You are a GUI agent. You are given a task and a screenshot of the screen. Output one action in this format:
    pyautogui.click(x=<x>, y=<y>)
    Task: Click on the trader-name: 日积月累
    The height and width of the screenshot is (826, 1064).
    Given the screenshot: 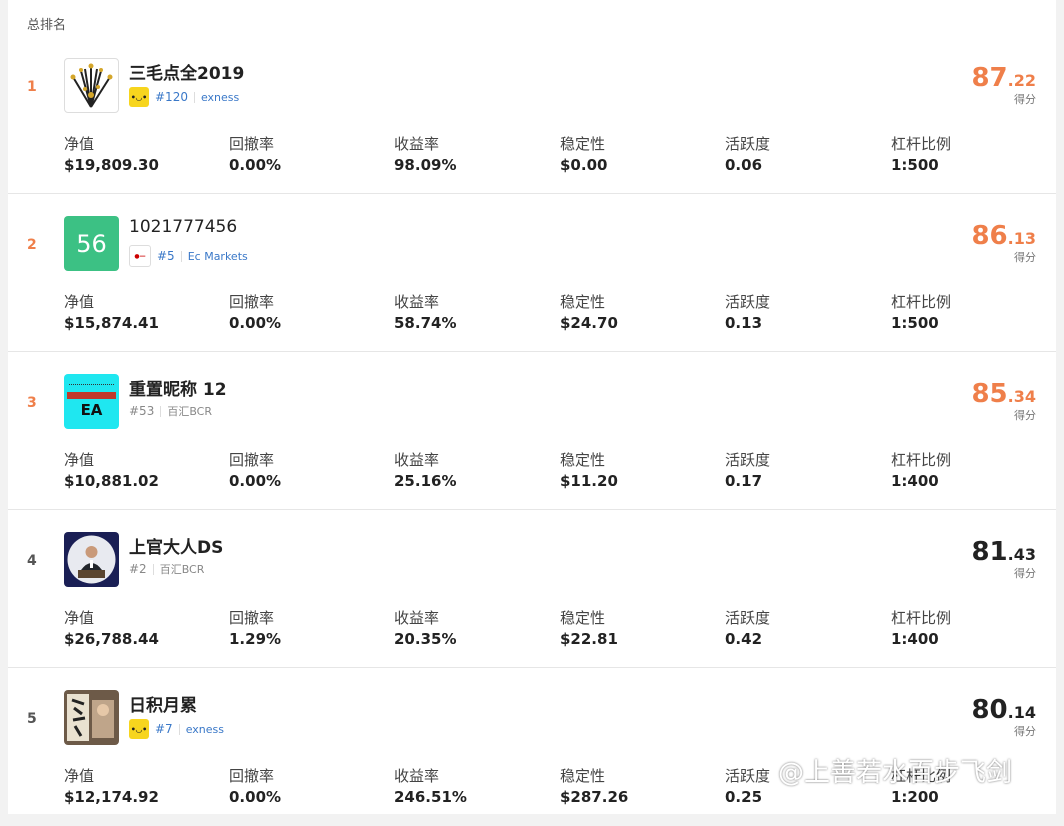 What is the action you would take?
    pyautogui.click(x=163, y=703)
    